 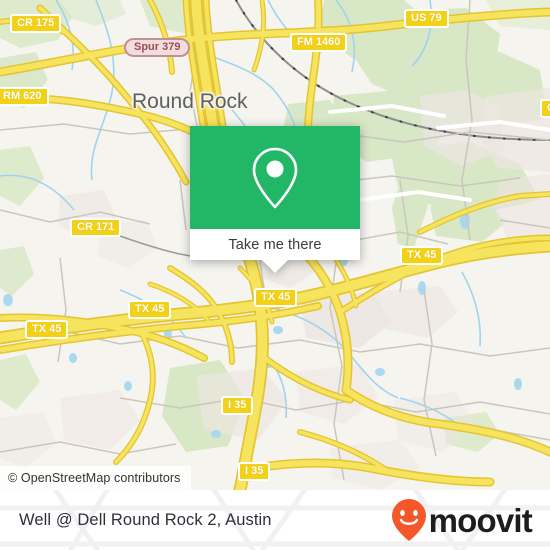 I want to click on card-pointer-tail, so click(x=275, y=266).